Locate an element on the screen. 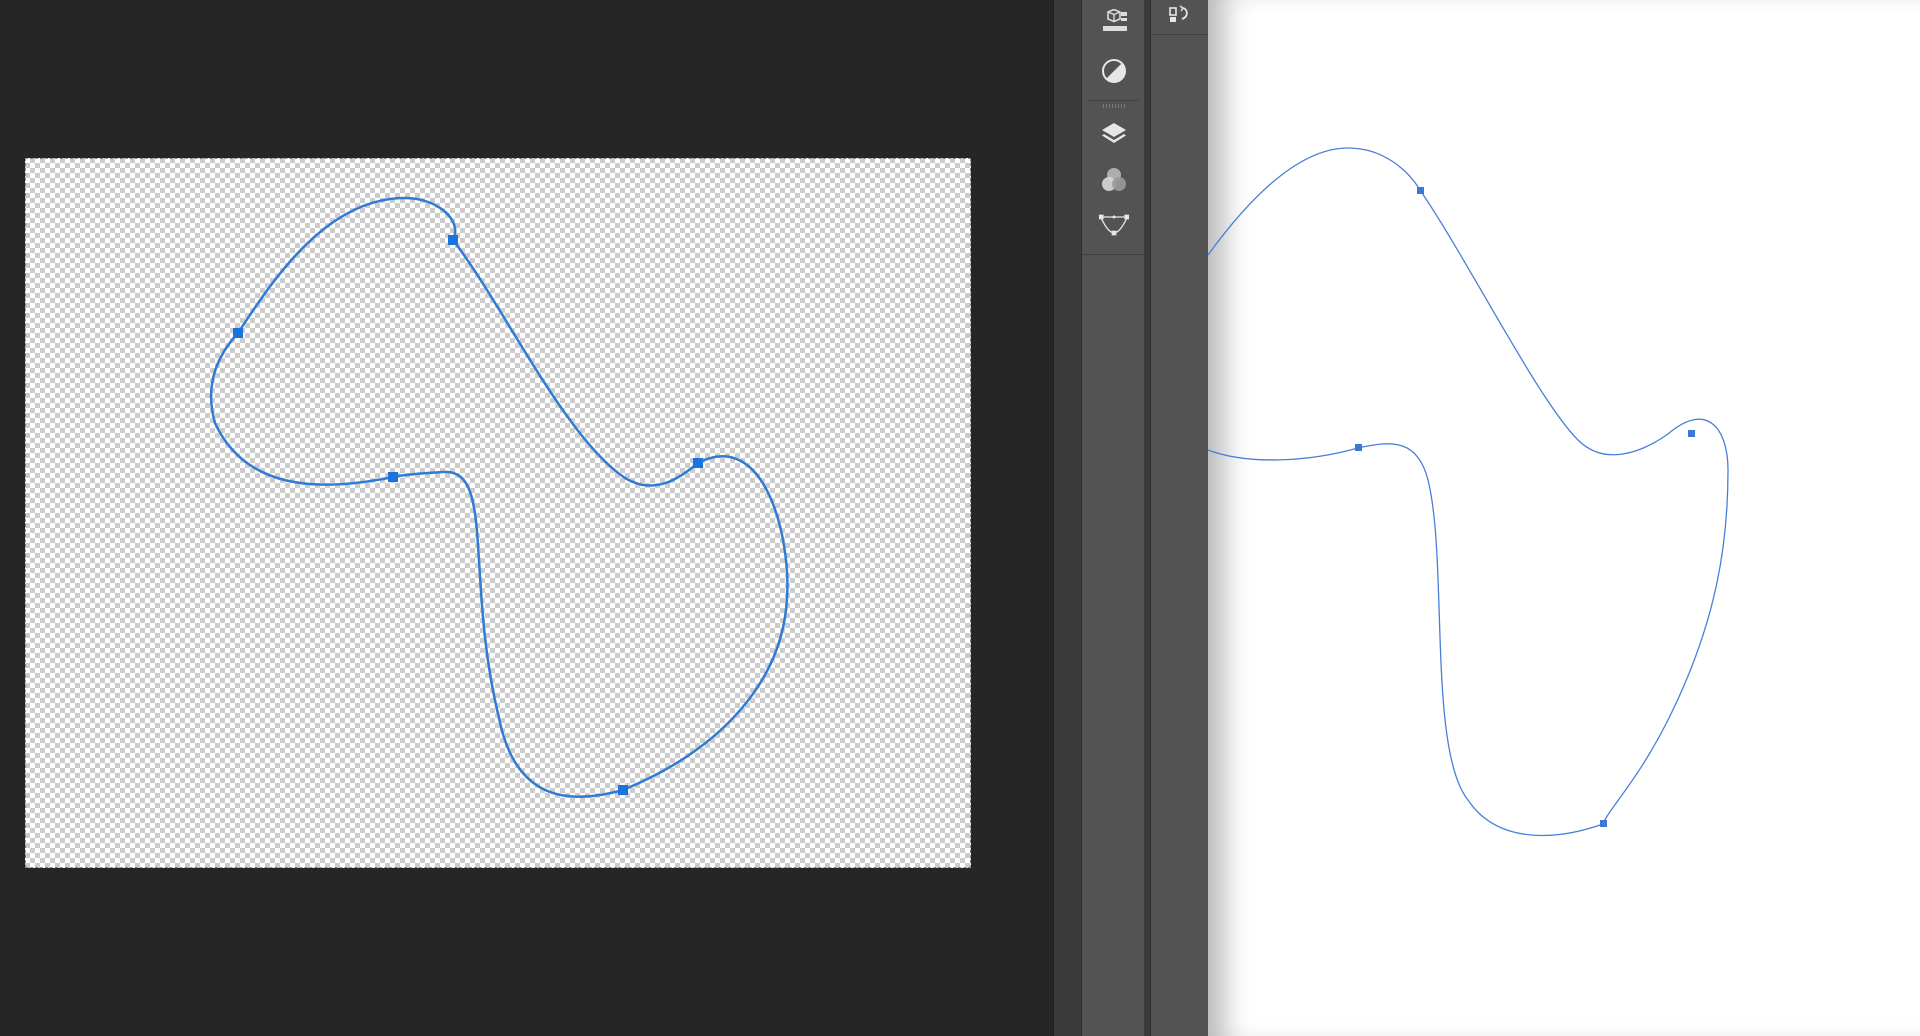  libraries-icon is located at coordinates (1114, 24).